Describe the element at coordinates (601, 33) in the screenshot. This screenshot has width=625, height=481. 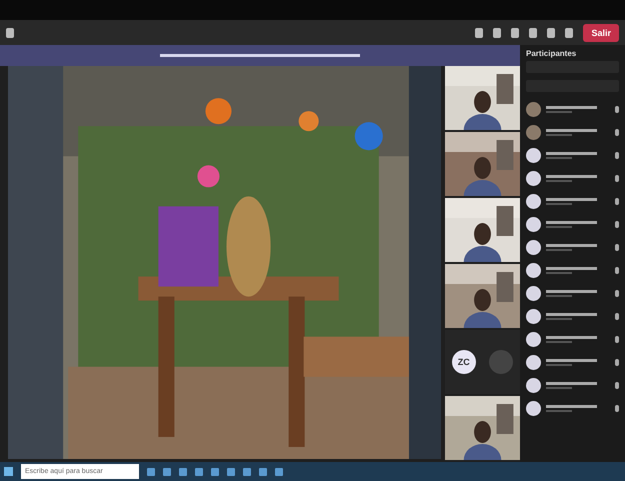
I see `leave-button: Salir` at that location.